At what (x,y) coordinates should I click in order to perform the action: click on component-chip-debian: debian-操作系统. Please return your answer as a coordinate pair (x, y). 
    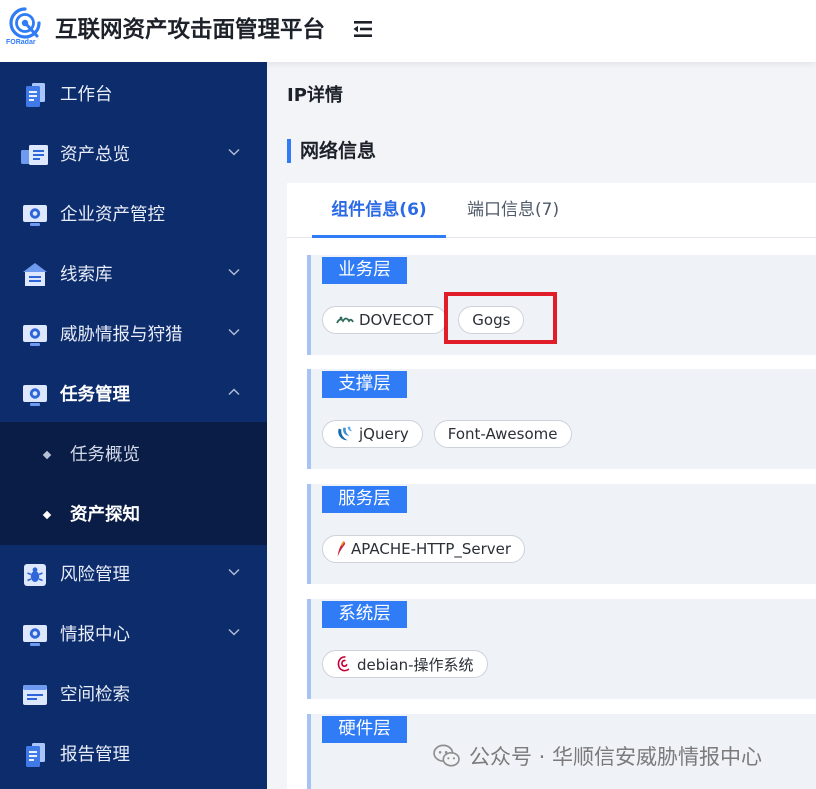
    Looking at the image, I should click on (405, 664).